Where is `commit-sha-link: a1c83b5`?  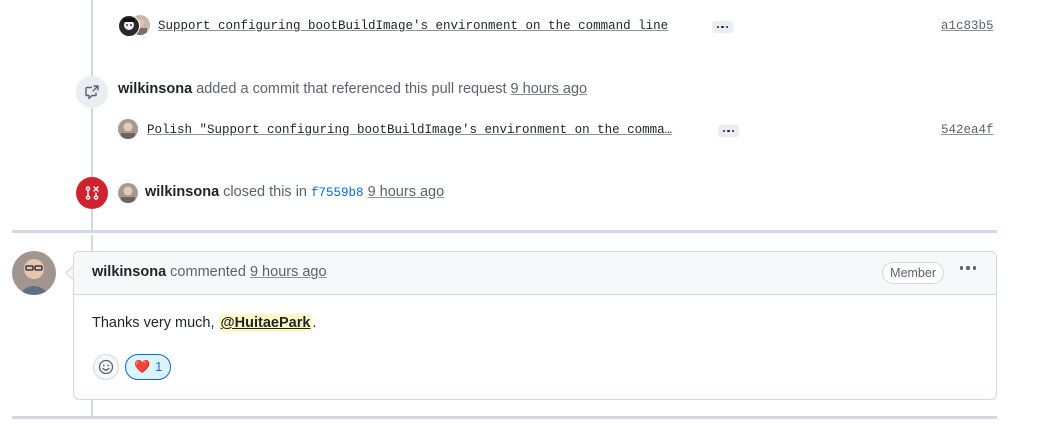
commit-sha-link: a1c83b5 is located at coordinates (967, 26).